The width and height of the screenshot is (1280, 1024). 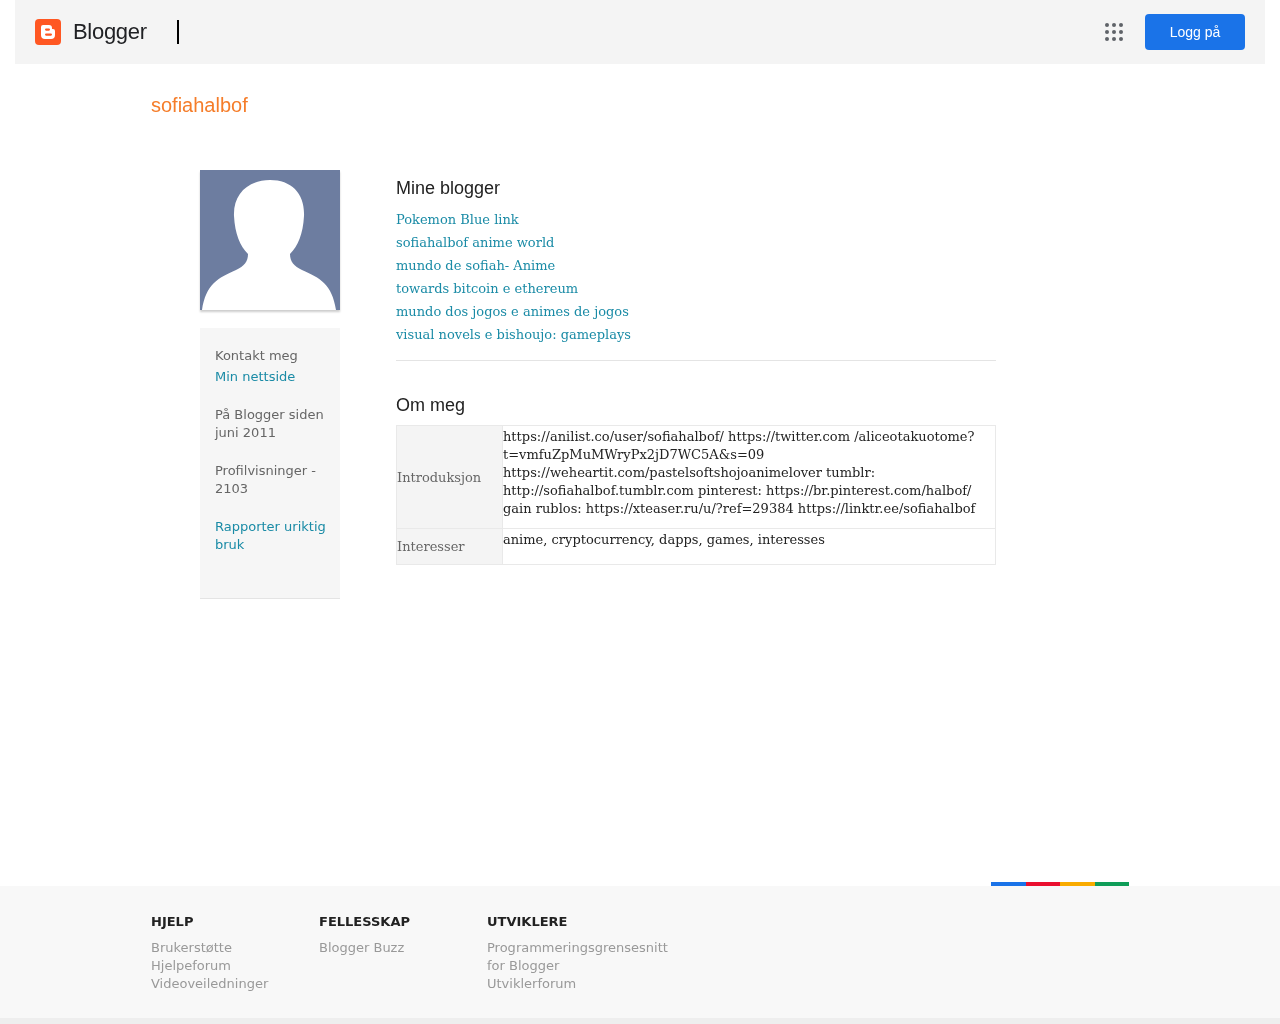 I want to click on login-button: Logg på, so click(x=1195, y=32).